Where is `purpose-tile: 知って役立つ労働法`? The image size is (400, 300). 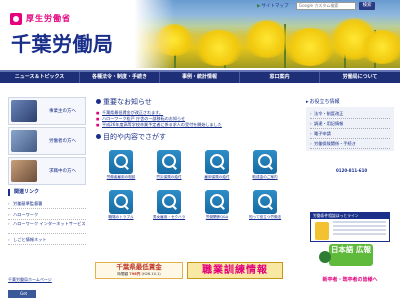 purpose-tile: 知って役立つ労働法 is located at coordinates (265, 205).